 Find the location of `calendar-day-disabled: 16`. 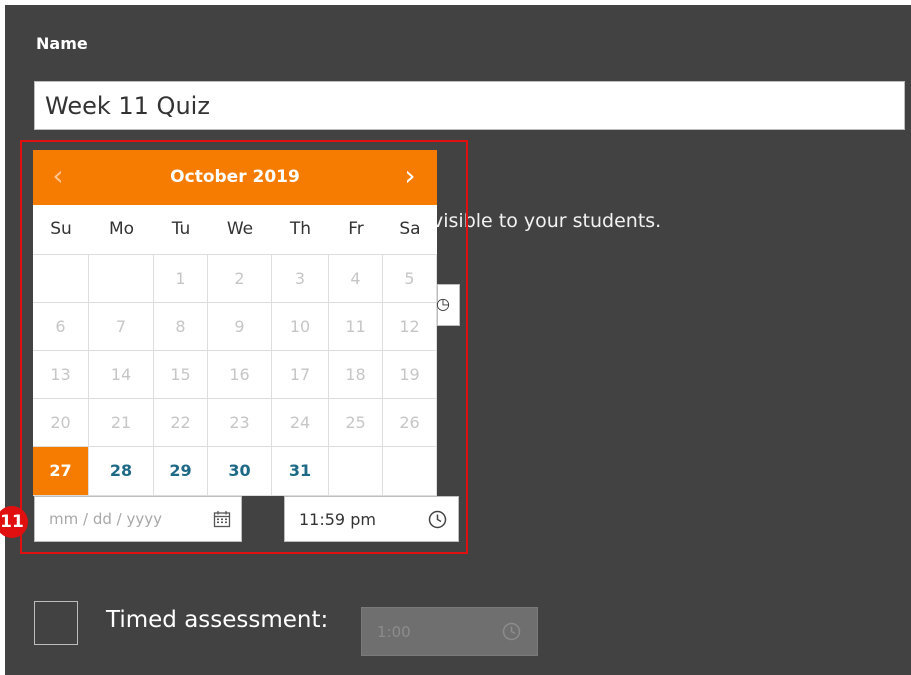

calendar-day-disabled: 16 is located at coordinates (240, 375).